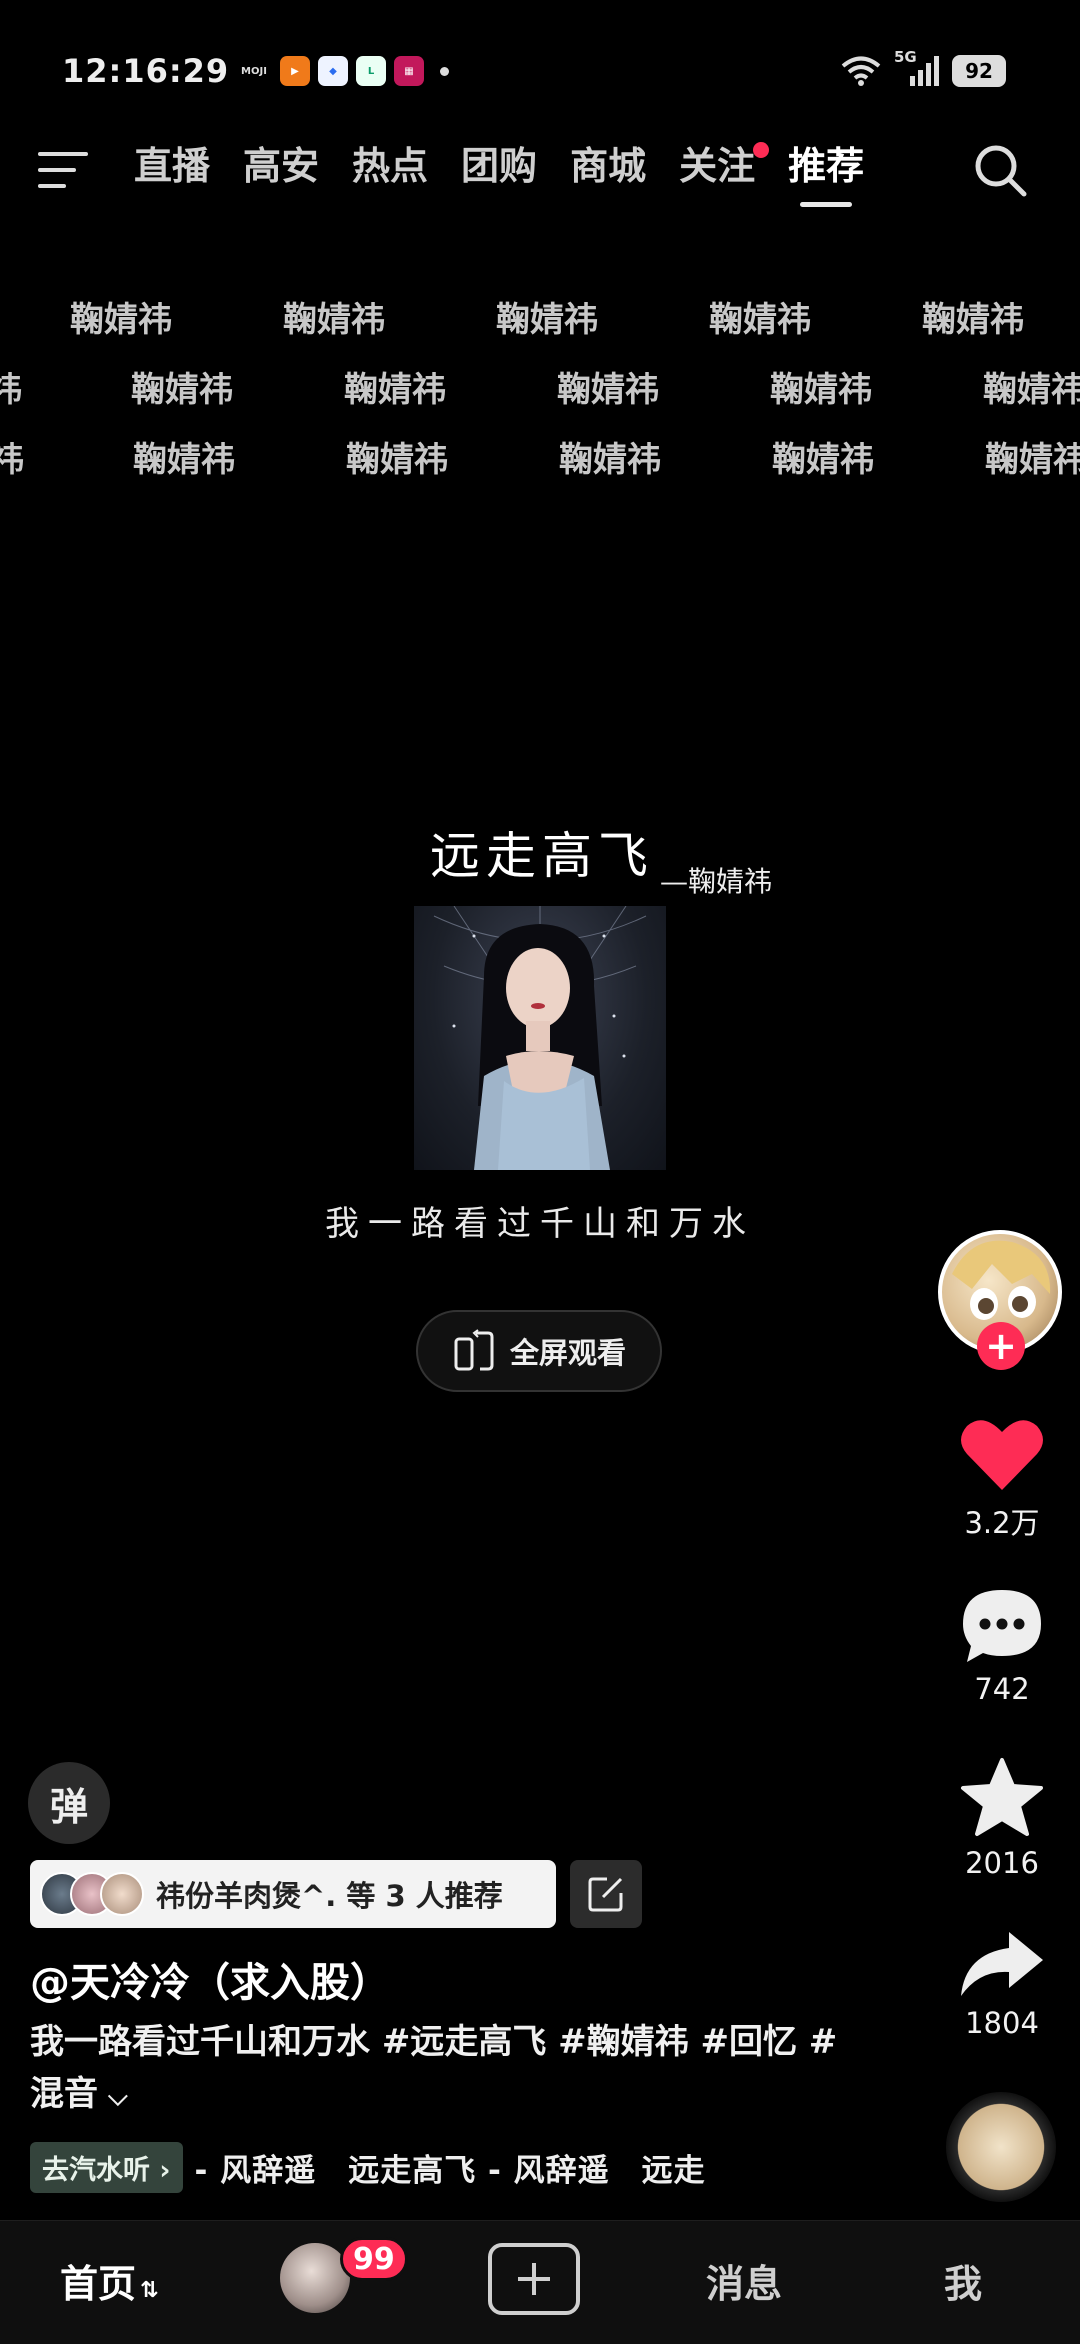 This screenshot has height=2344, width=1080. I want to click on tab-following-label: 关注, so click(717, 166).